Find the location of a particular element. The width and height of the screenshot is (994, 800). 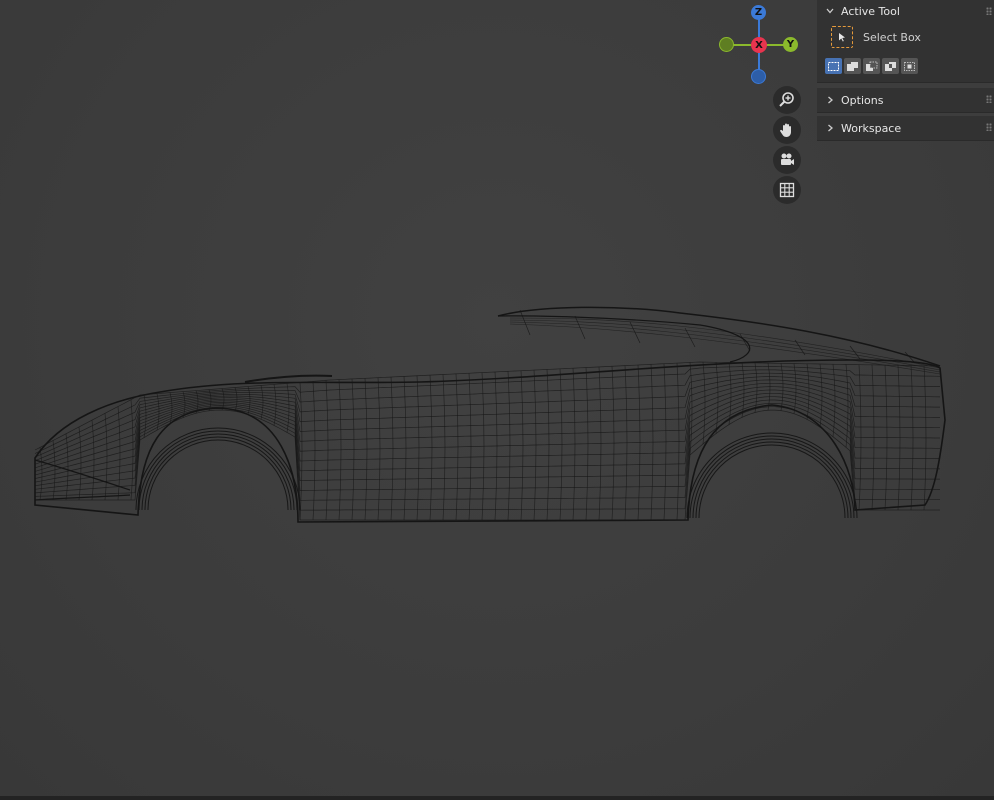

select-extend-icon is located at coordinates (852, 66).